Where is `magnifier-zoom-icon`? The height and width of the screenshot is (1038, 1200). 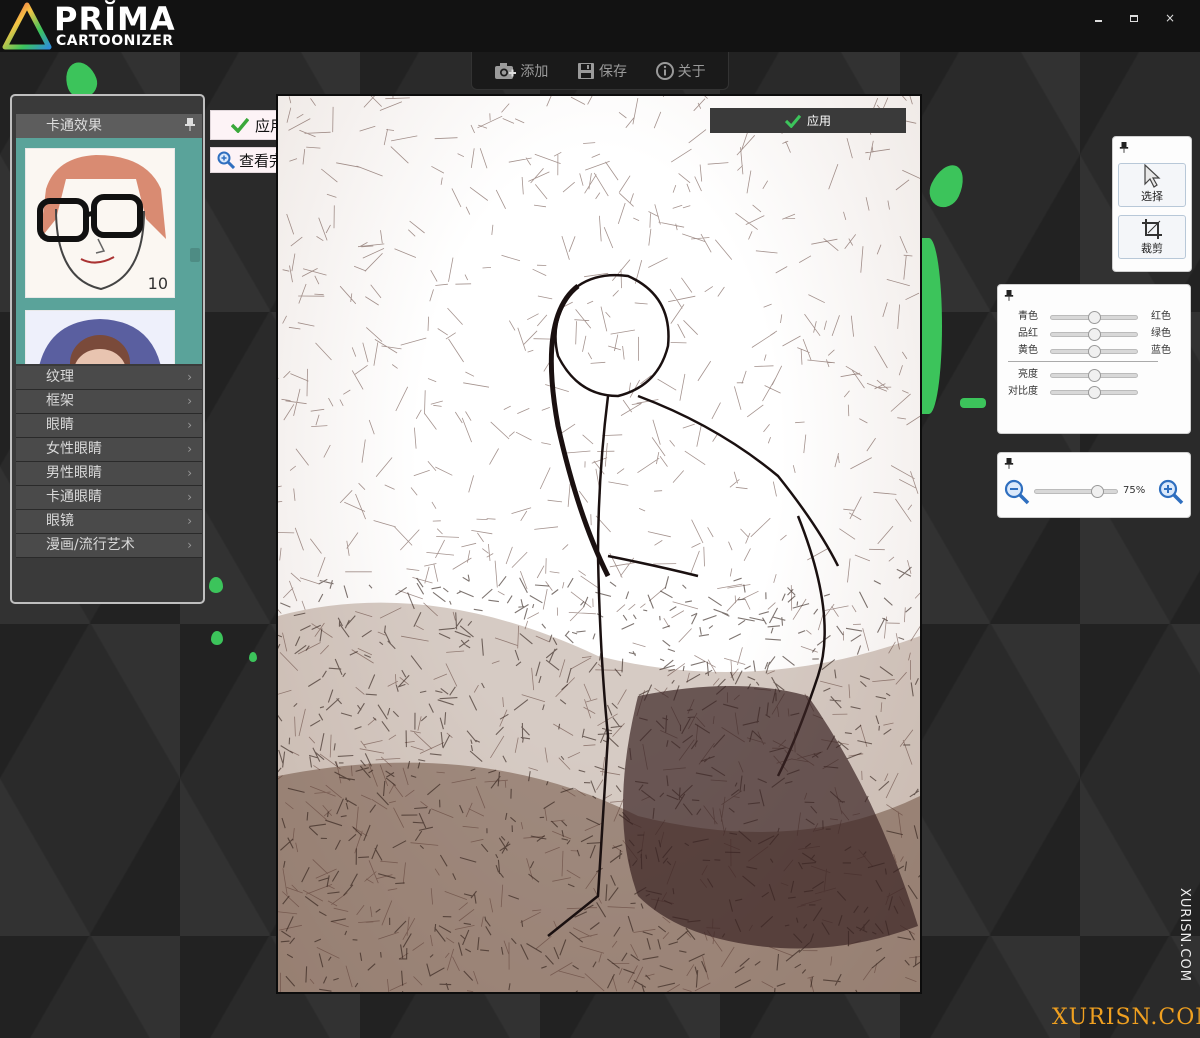 magnifier-zoom-icon is located at coordinates (226, 160).